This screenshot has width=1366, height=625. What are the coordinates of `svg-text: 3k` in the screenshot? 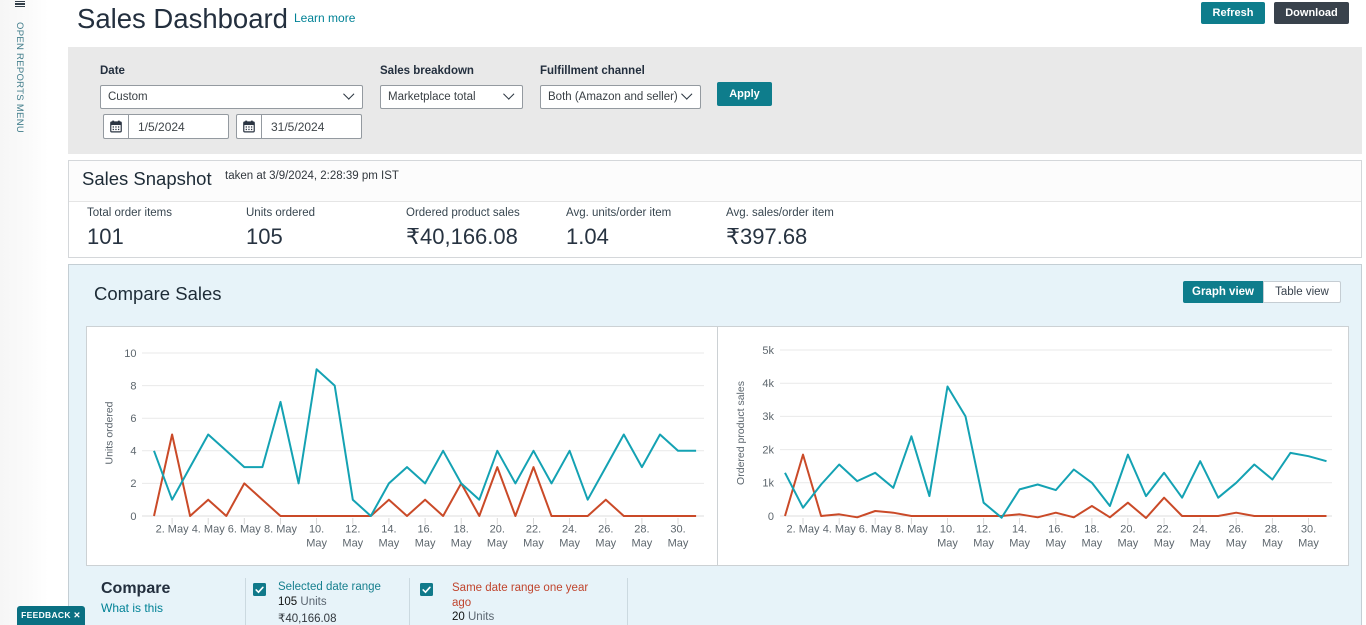 It's located at (768, 417).